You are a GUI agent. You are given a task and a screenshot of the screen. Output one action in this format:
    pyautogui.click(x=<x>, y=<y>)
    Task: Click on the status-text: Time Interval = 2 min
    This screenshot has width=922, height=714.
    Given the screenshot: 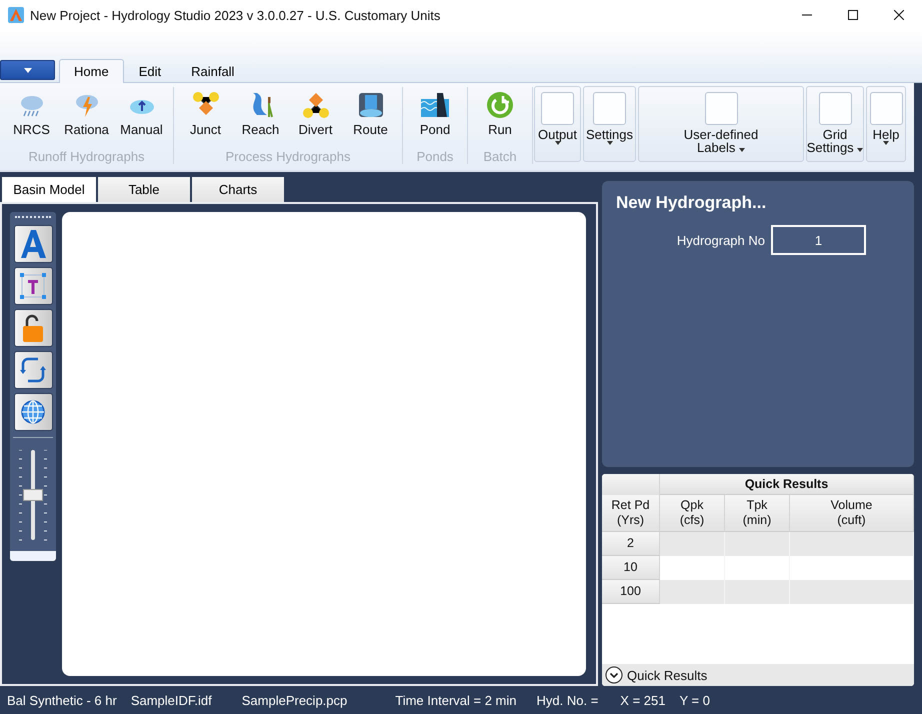 What is the action you would take?
    pyautogui.click(x=456, y=700)
    